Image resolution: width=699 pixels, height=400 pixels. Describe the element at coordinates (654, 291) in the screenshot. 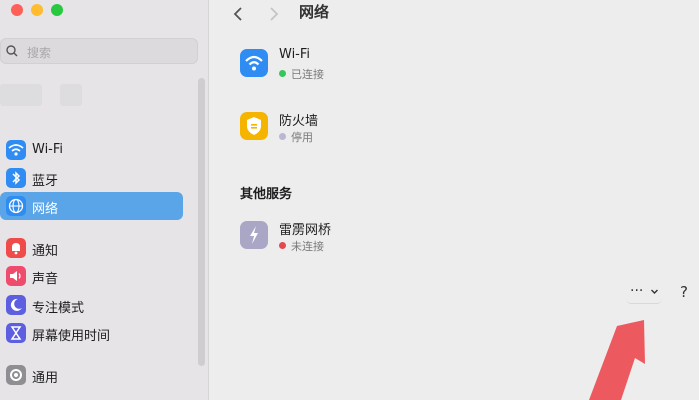

I see `chevron-down-icon` at that location.